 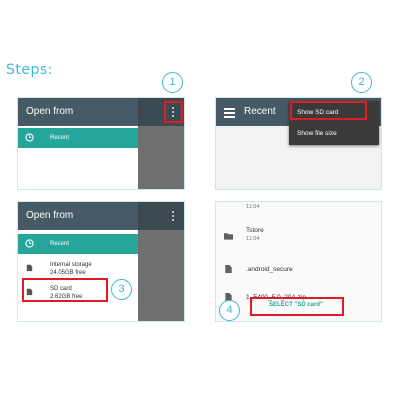 I want to click on list-item-tstore: Tstore 11:04, so click(x=298, y=236).